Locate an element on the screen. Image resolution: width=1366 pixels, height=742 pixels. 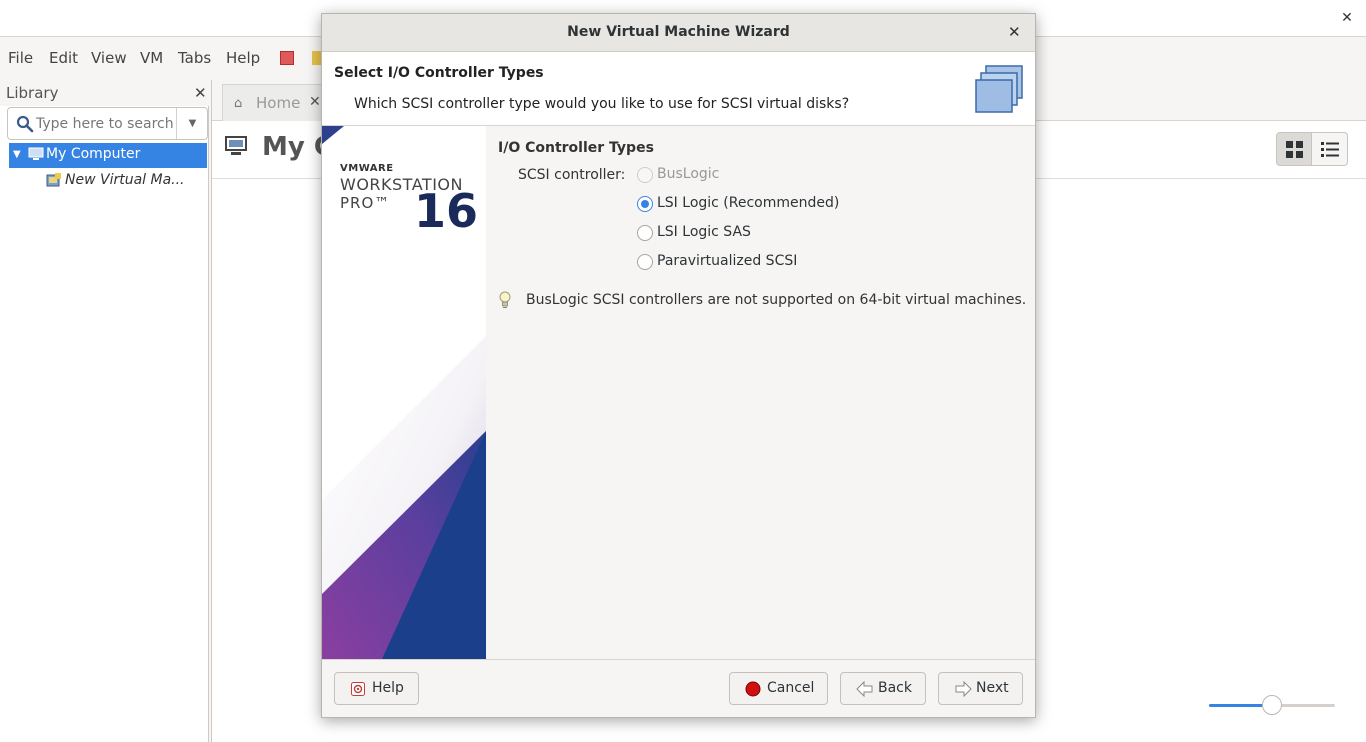
menu-edit: Edit is located at coordinates (63, 58).